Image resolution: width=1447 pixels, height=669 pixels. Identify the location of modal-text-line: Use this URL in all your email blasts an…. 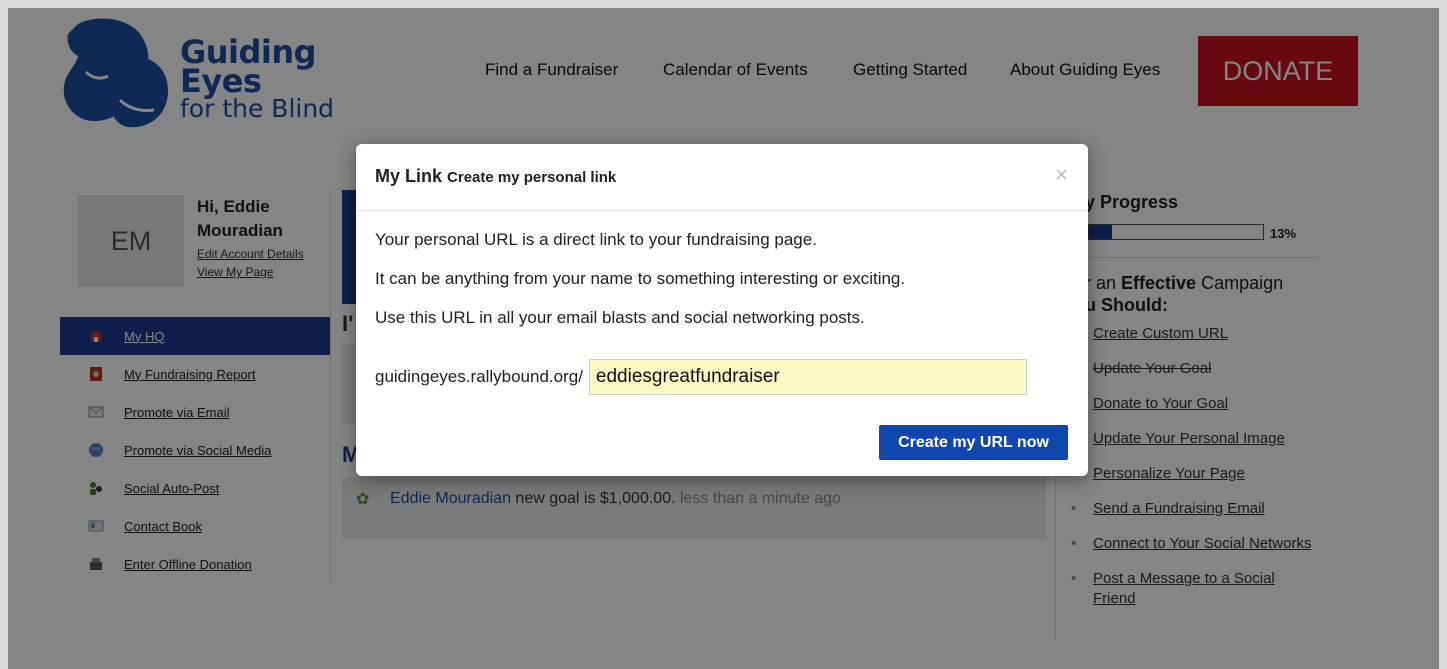
(620, 317).